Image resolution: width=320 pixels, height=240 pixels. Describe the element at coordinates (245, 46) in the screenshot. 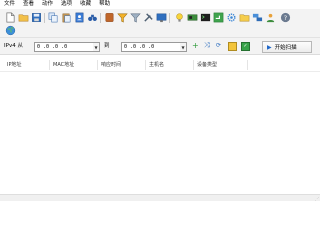

I see `checkbox-icon: ✓` at that location.